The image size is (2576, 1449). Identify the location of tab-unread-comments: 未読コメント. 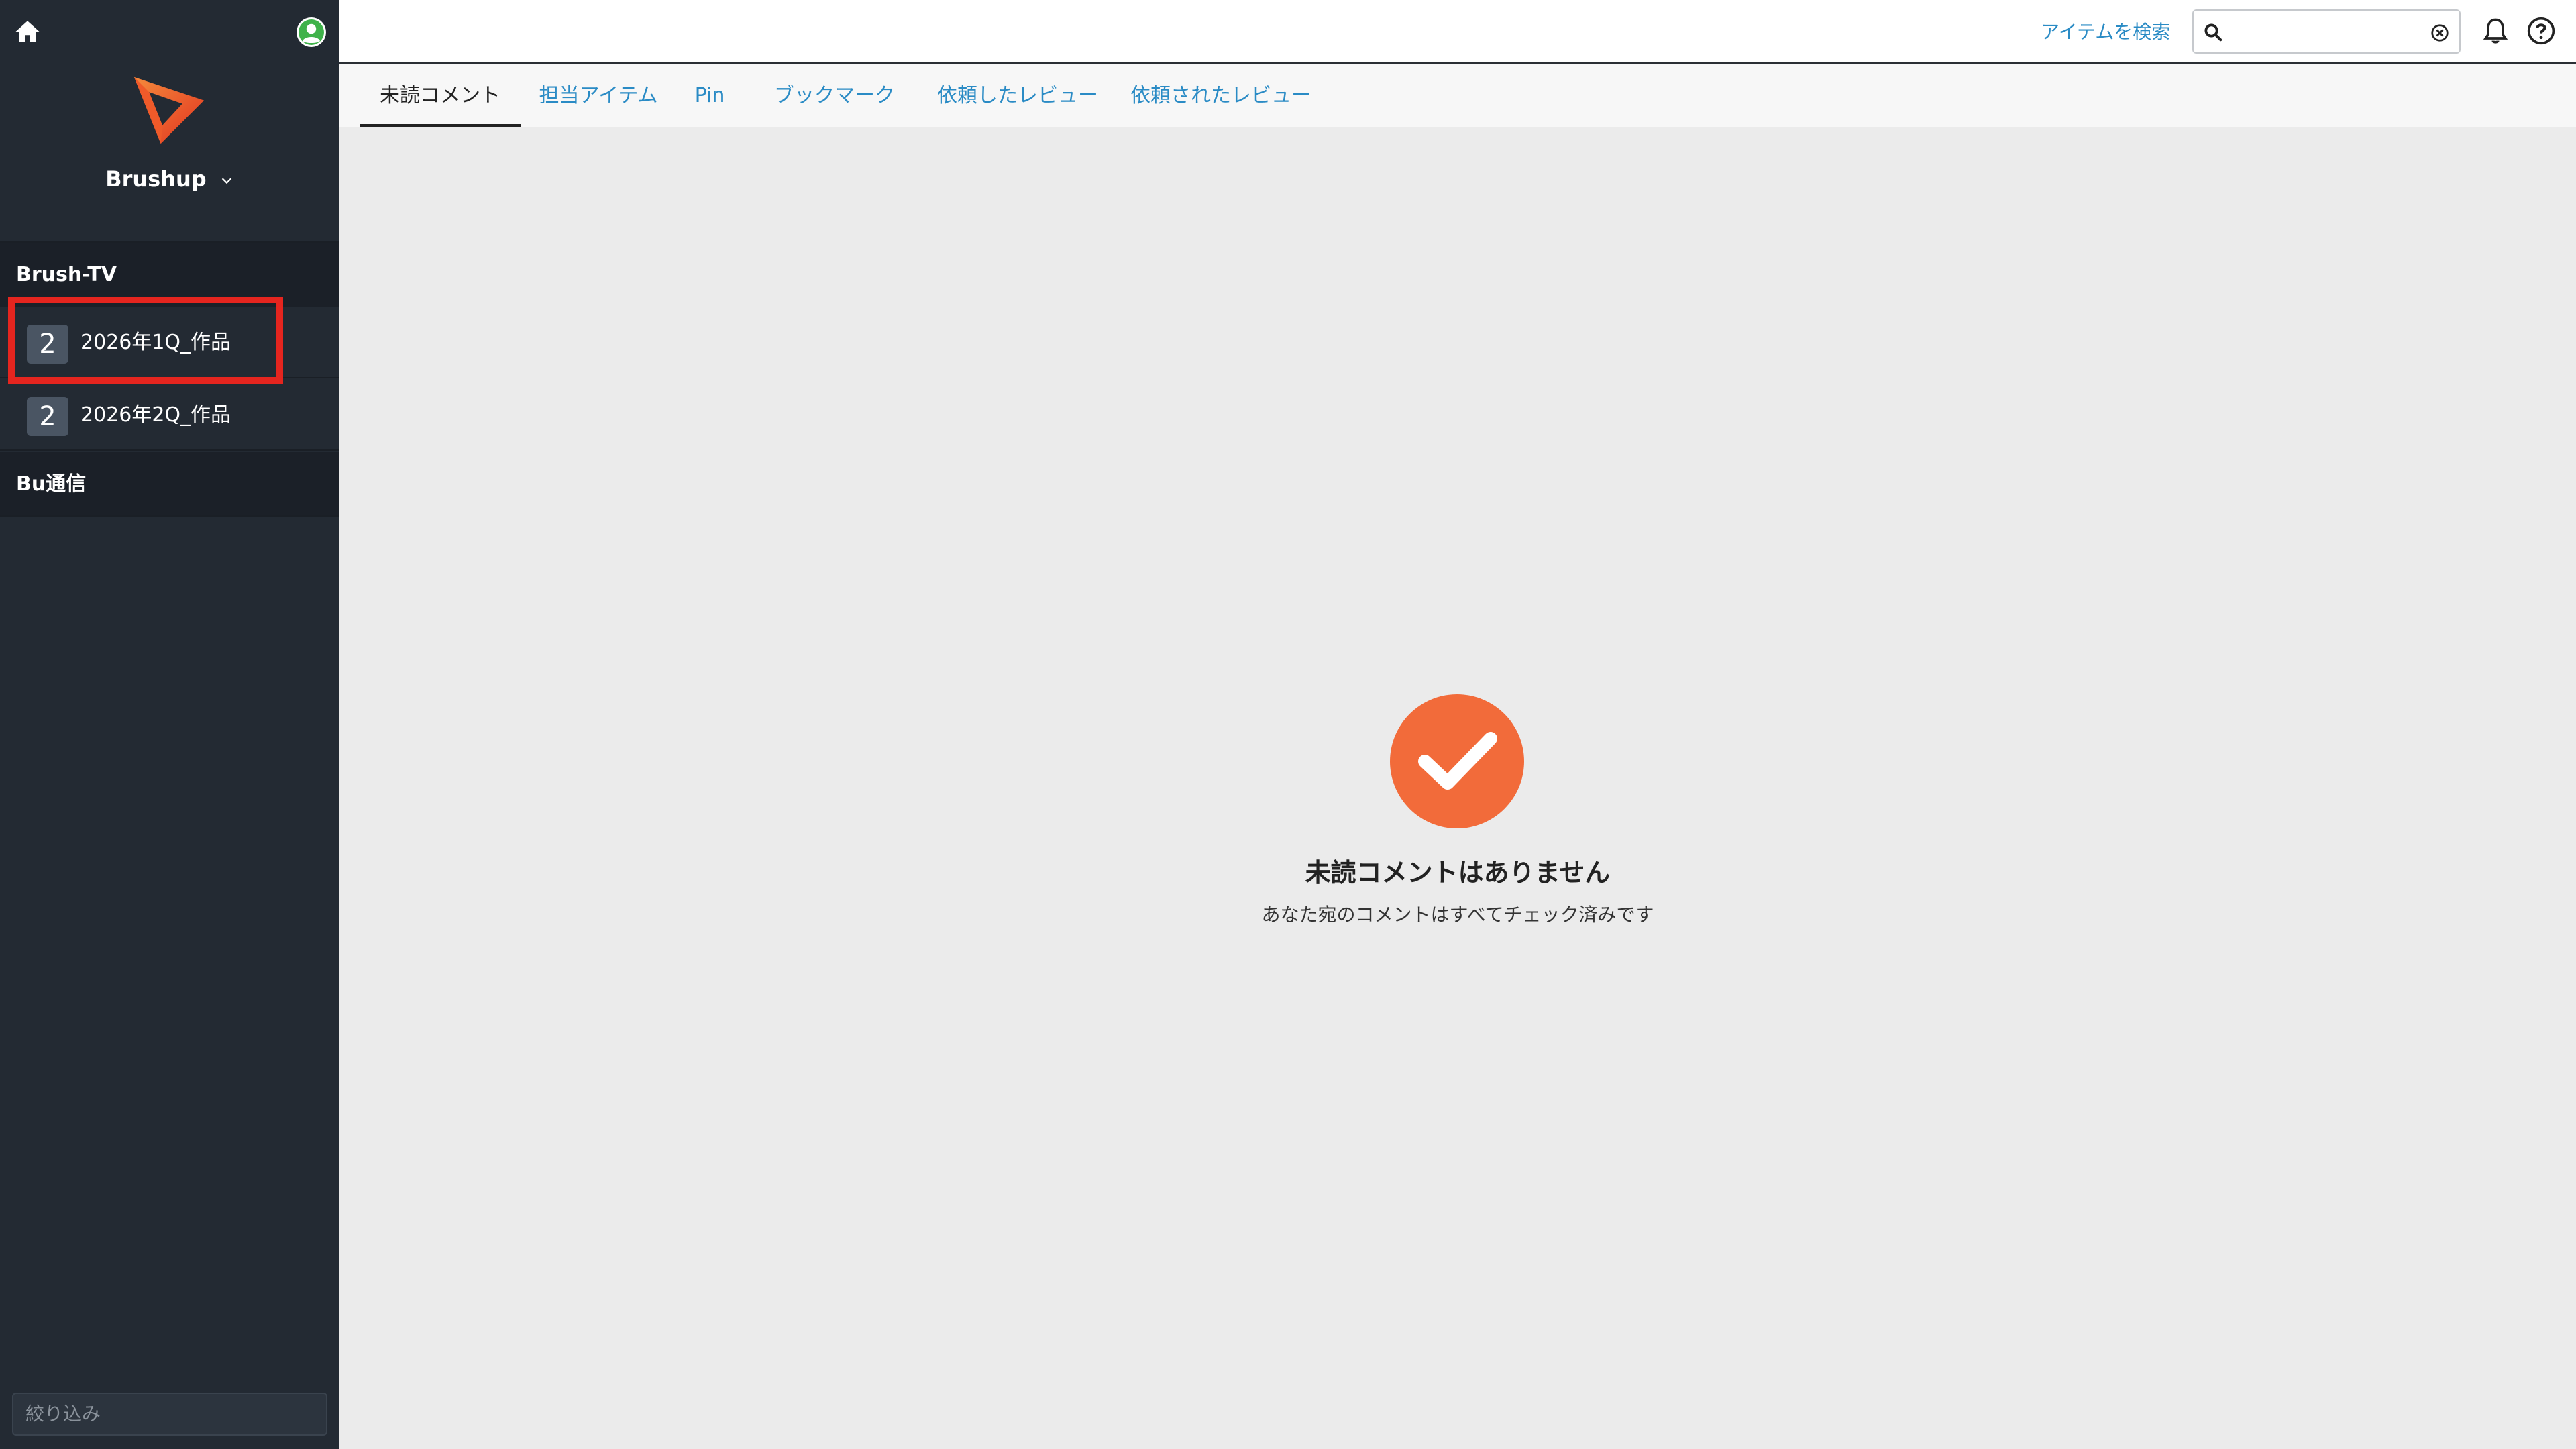
(440, 95).